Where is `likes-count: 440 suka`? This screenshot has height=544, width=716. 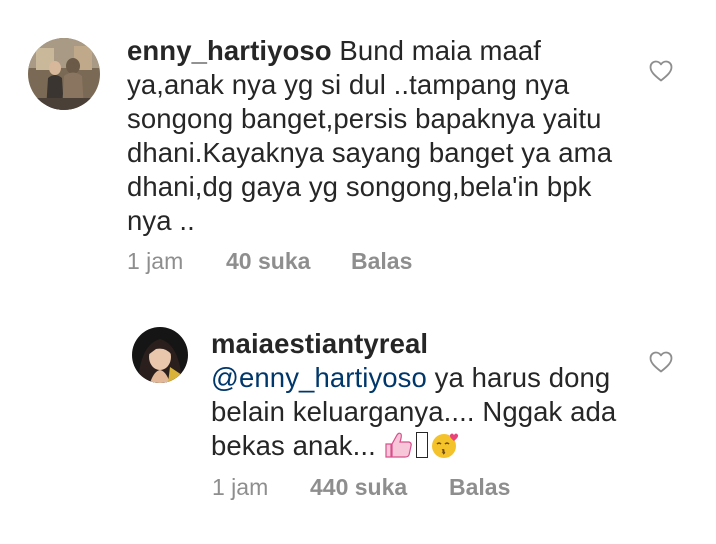
likes-count: 440 suka is located at coordinates (379, 487).